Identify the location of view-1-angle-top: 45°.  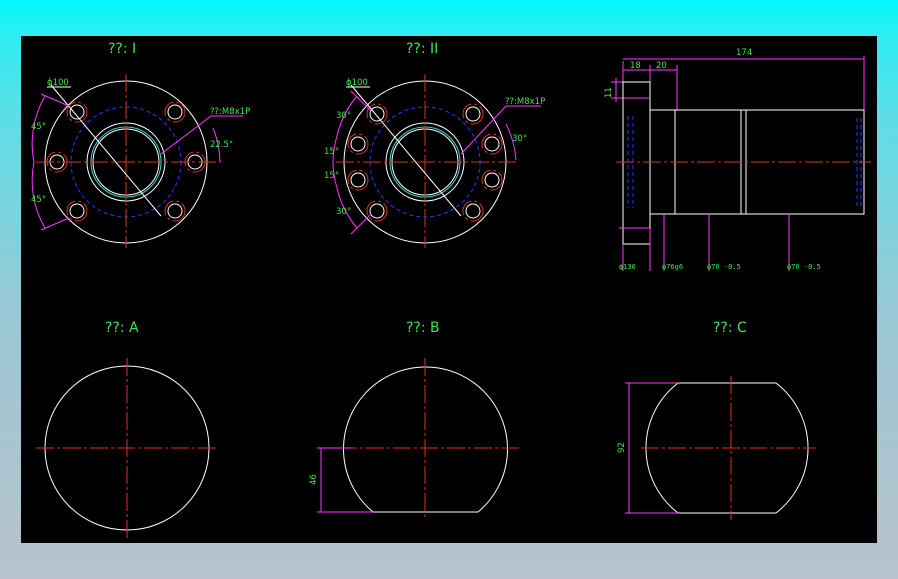
(38, 127).